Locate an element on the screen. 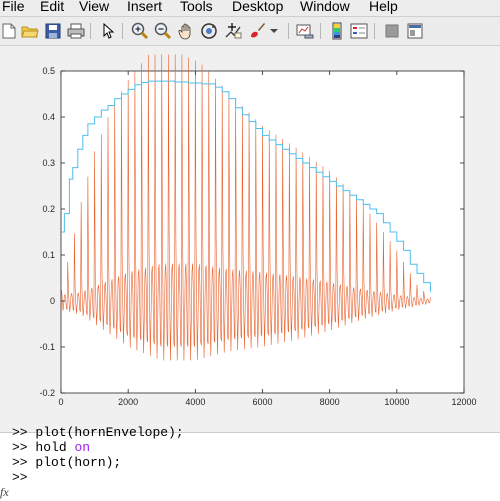  zoom-out-icon is located at coordinates (163, 31).